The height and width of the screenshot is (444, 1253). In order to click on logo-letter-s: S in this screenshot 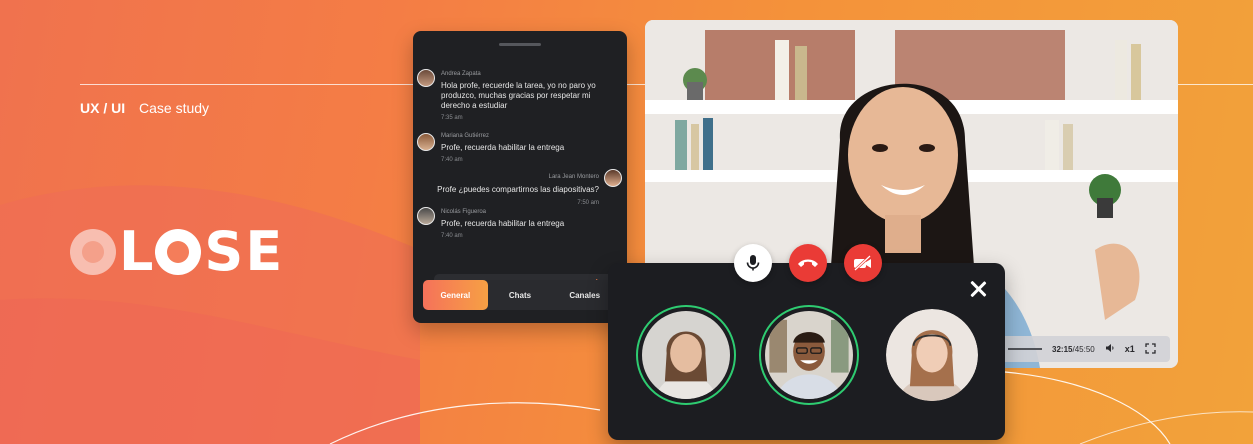, I will do `click(223, 251)`.